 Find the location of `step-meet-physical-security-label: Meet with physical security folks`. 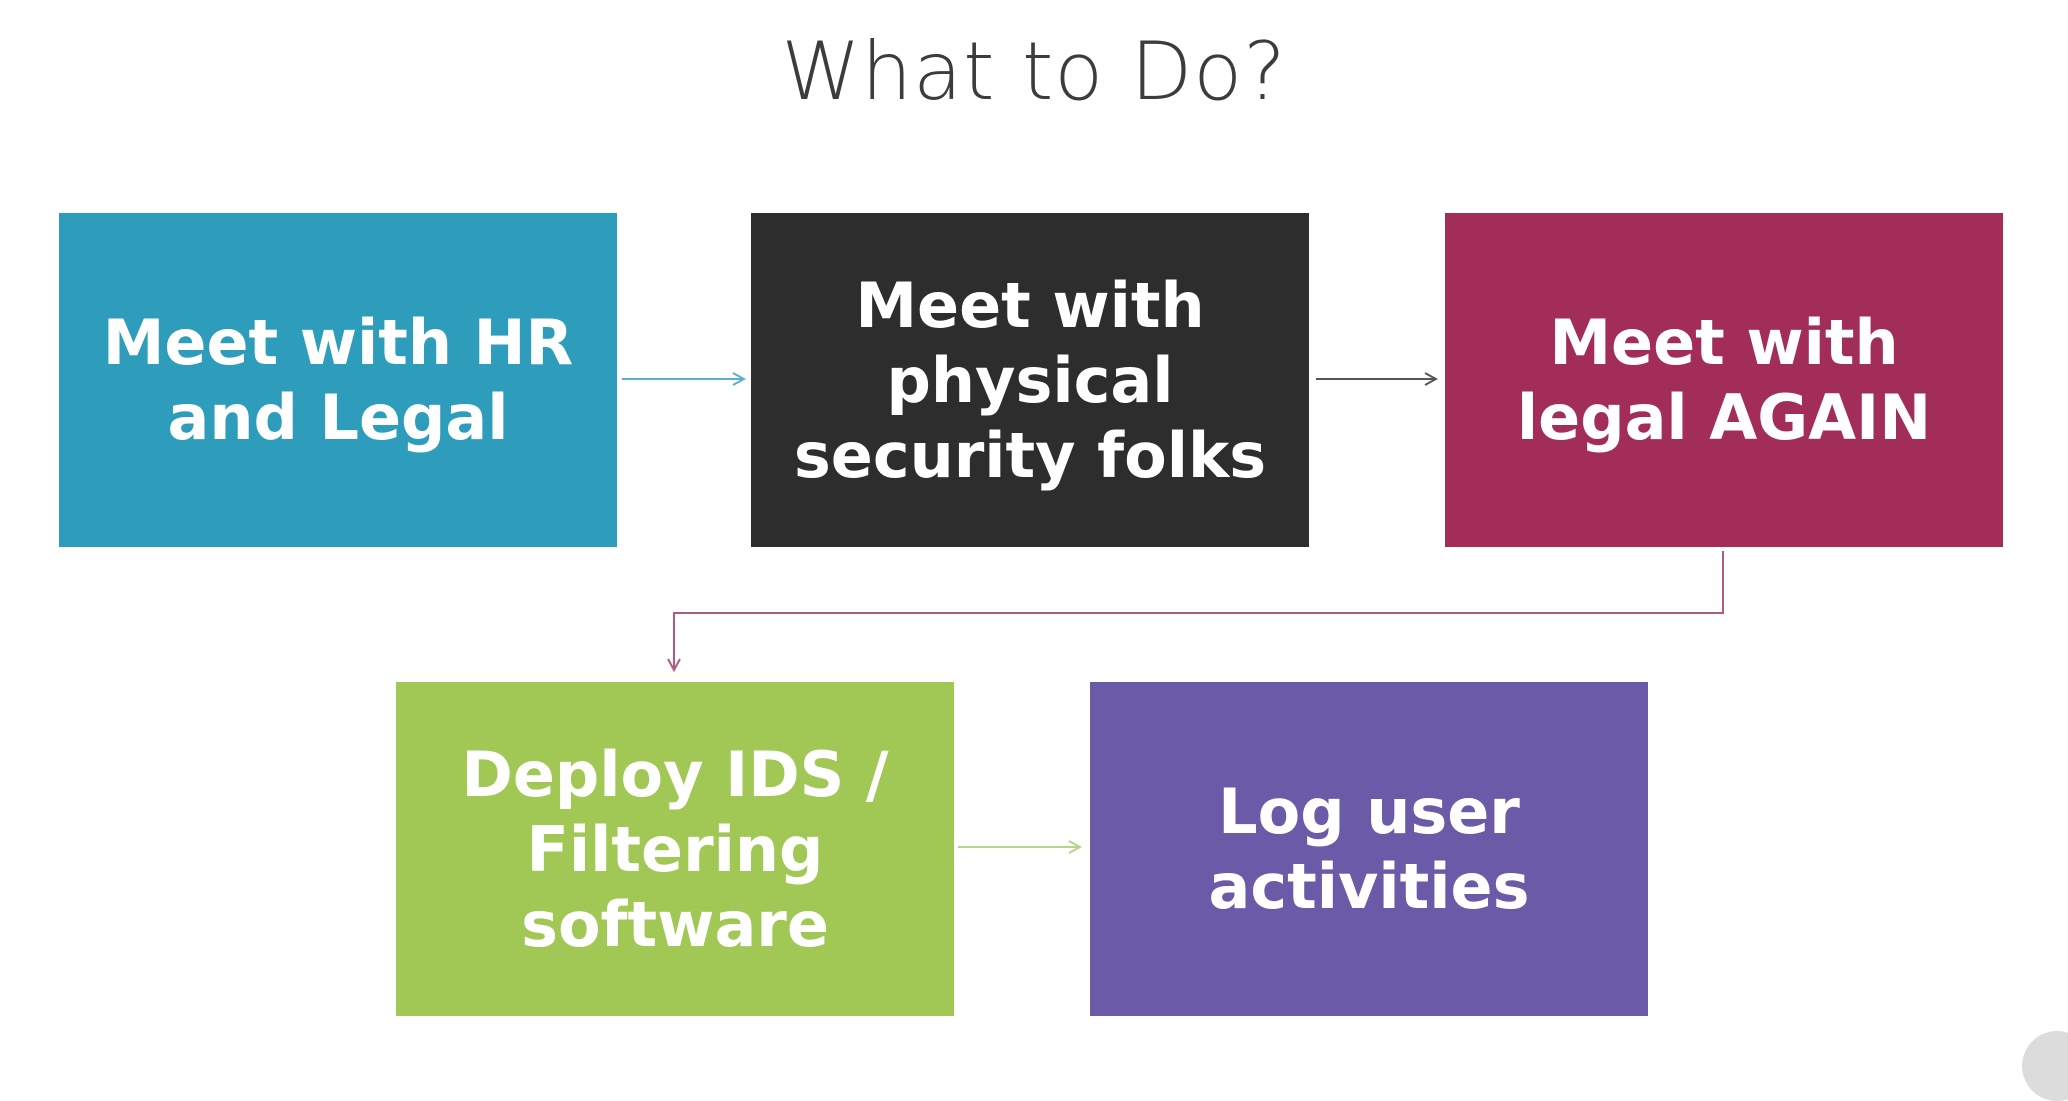

step-meet-physical-security-label: Meet with physical security folks is located at coordinates (1030, 380).